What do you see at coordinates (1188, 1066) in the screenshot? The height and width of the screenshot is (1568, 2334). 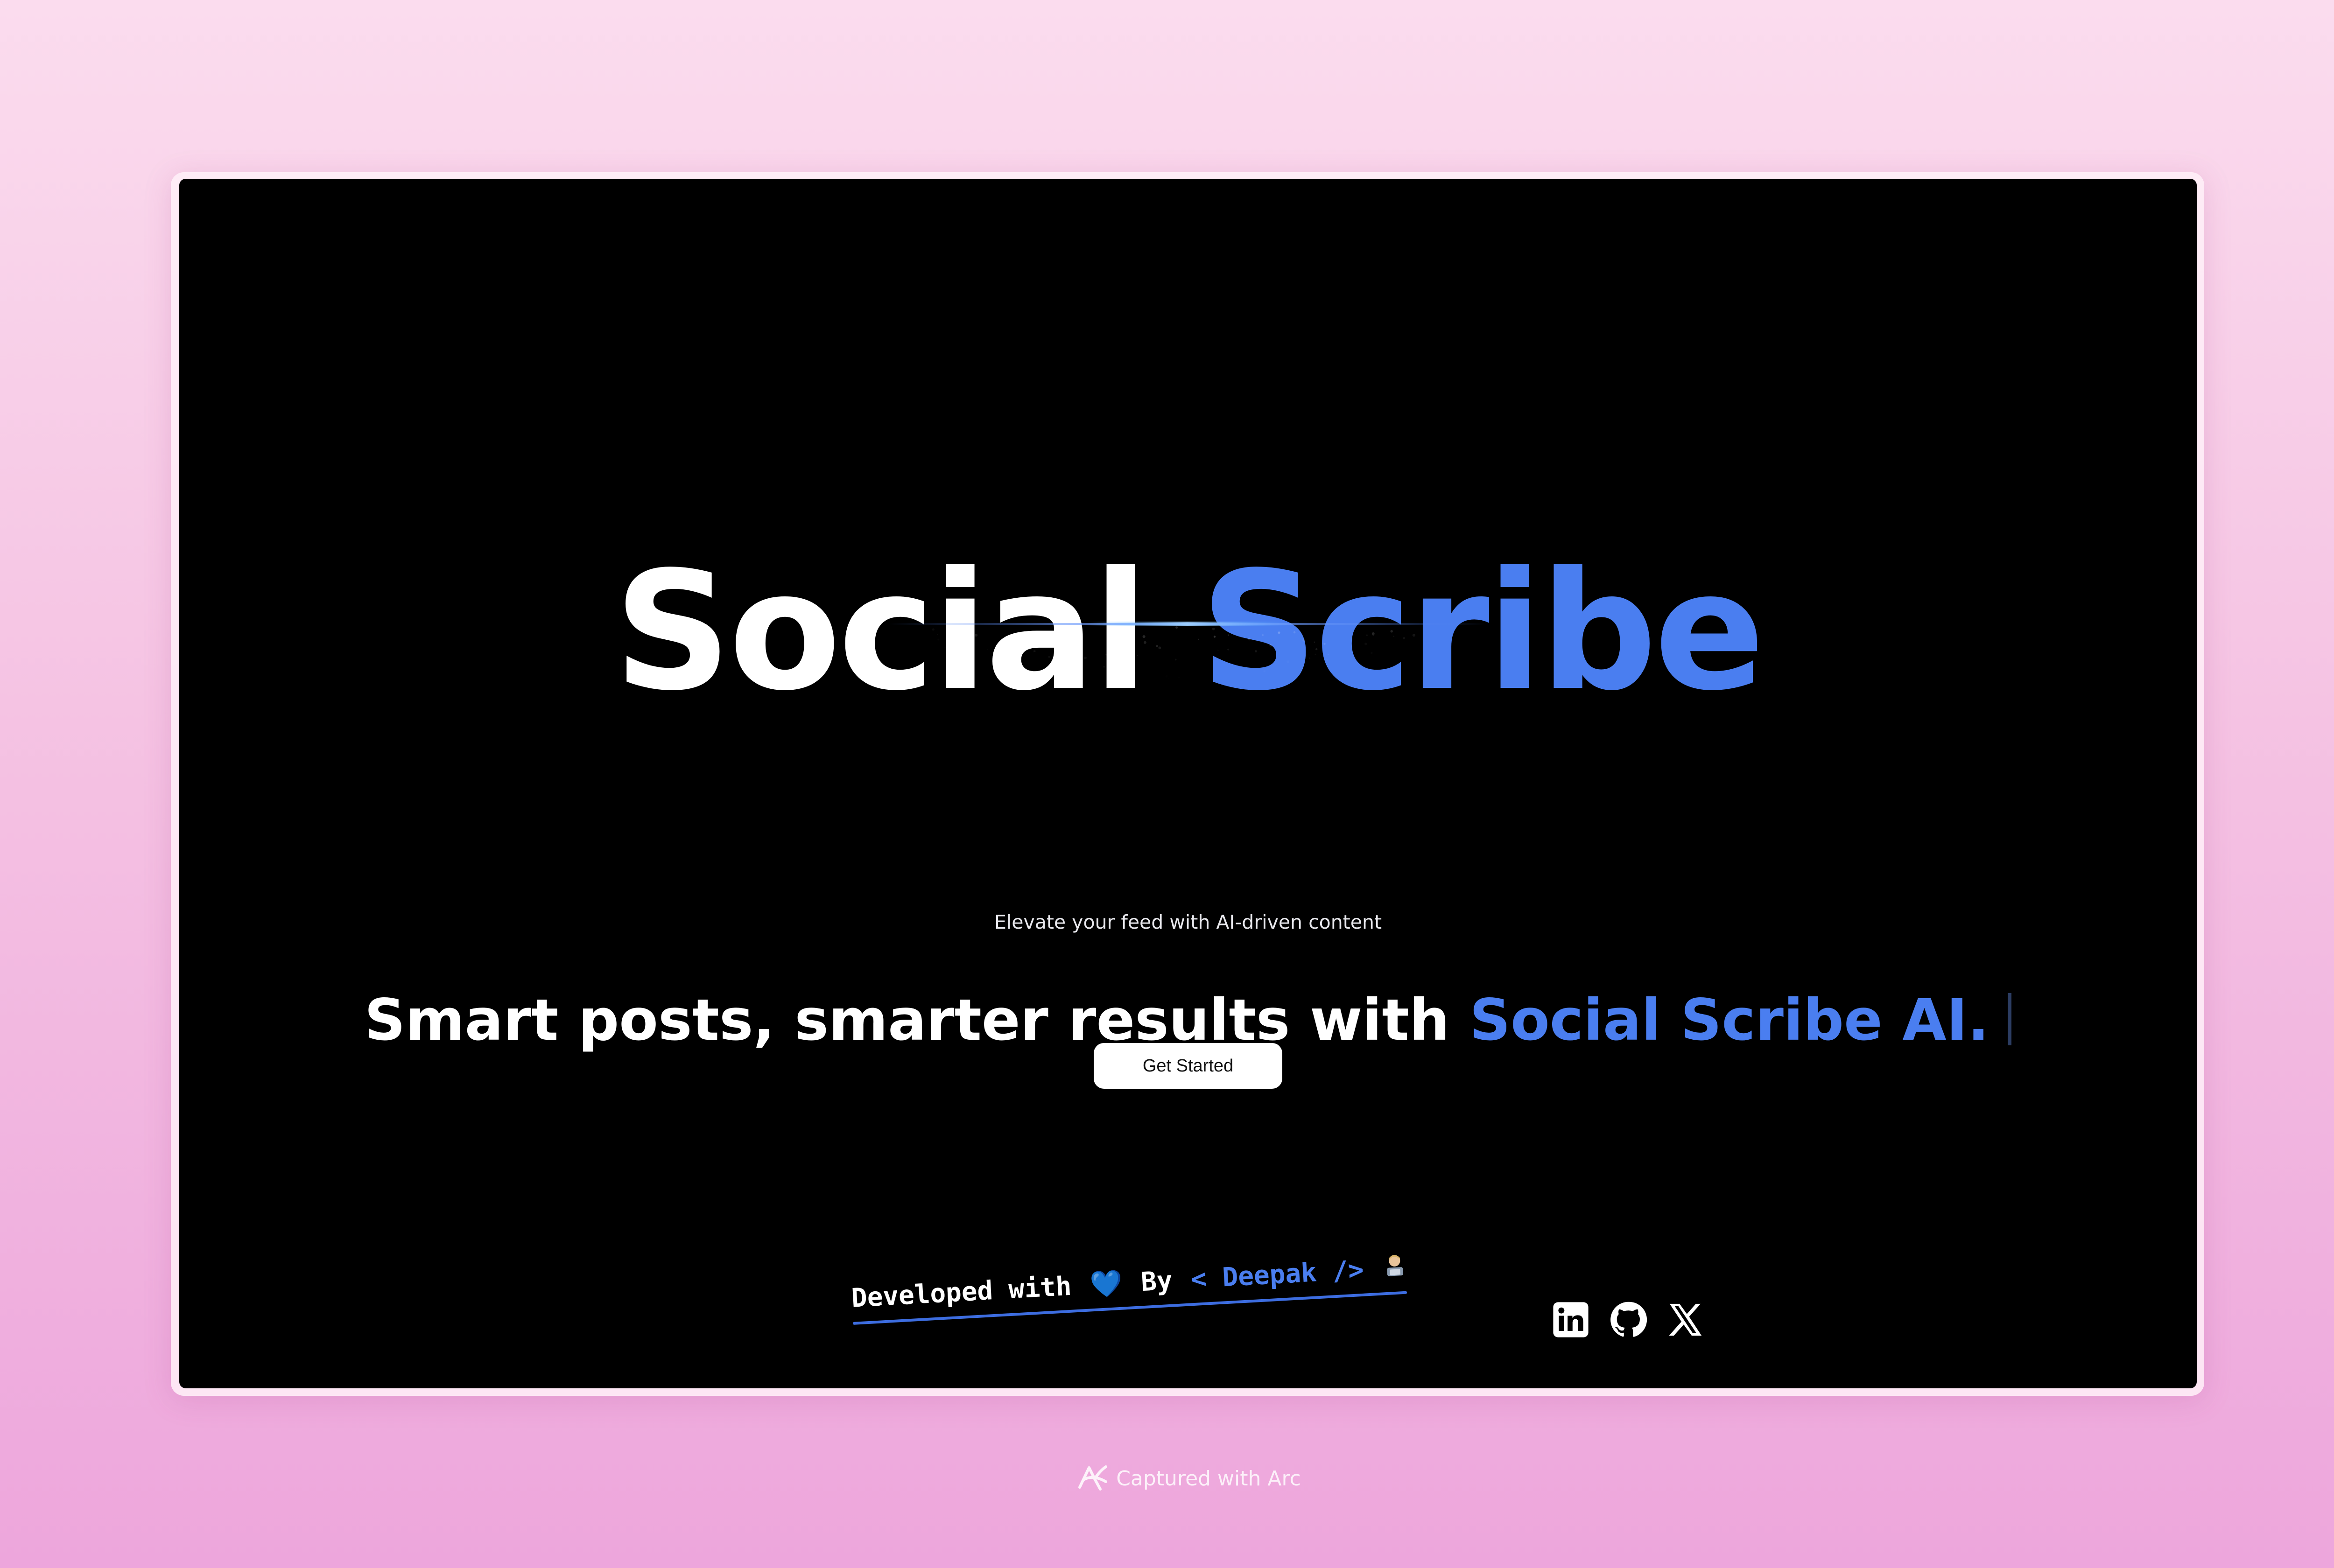 I see `get-started-button: Get Started` at bounding box center [1188, 1066].